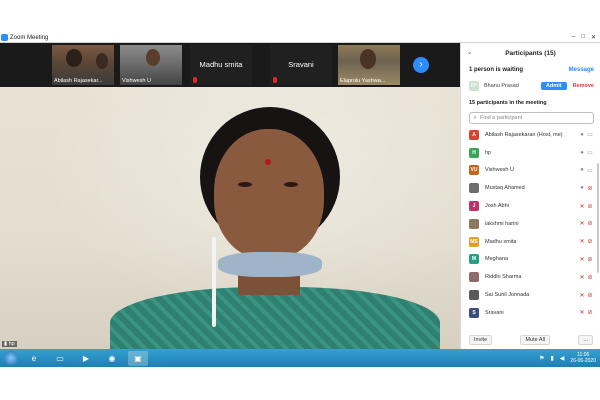 This screenshot has width=600, height=400. What do you see at coordinates (593, 37) in the screenshot?
I see `close-button: ✕` at bounding box center [593, 37].